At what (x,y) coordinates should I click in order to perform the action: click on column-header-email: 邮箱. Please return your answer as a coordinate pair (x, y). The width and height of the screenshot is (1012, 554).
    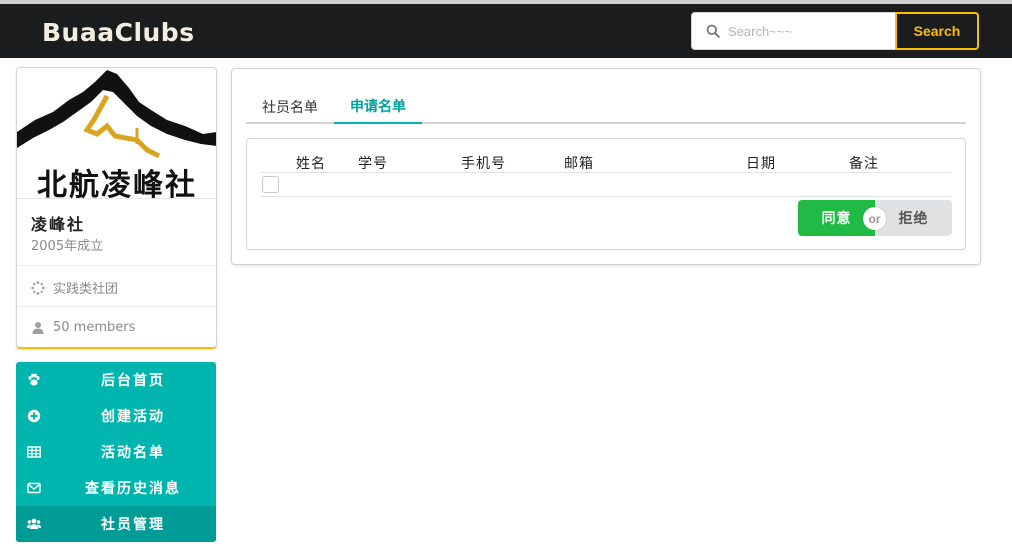
    Looking at the image, I should click on (579, 164).